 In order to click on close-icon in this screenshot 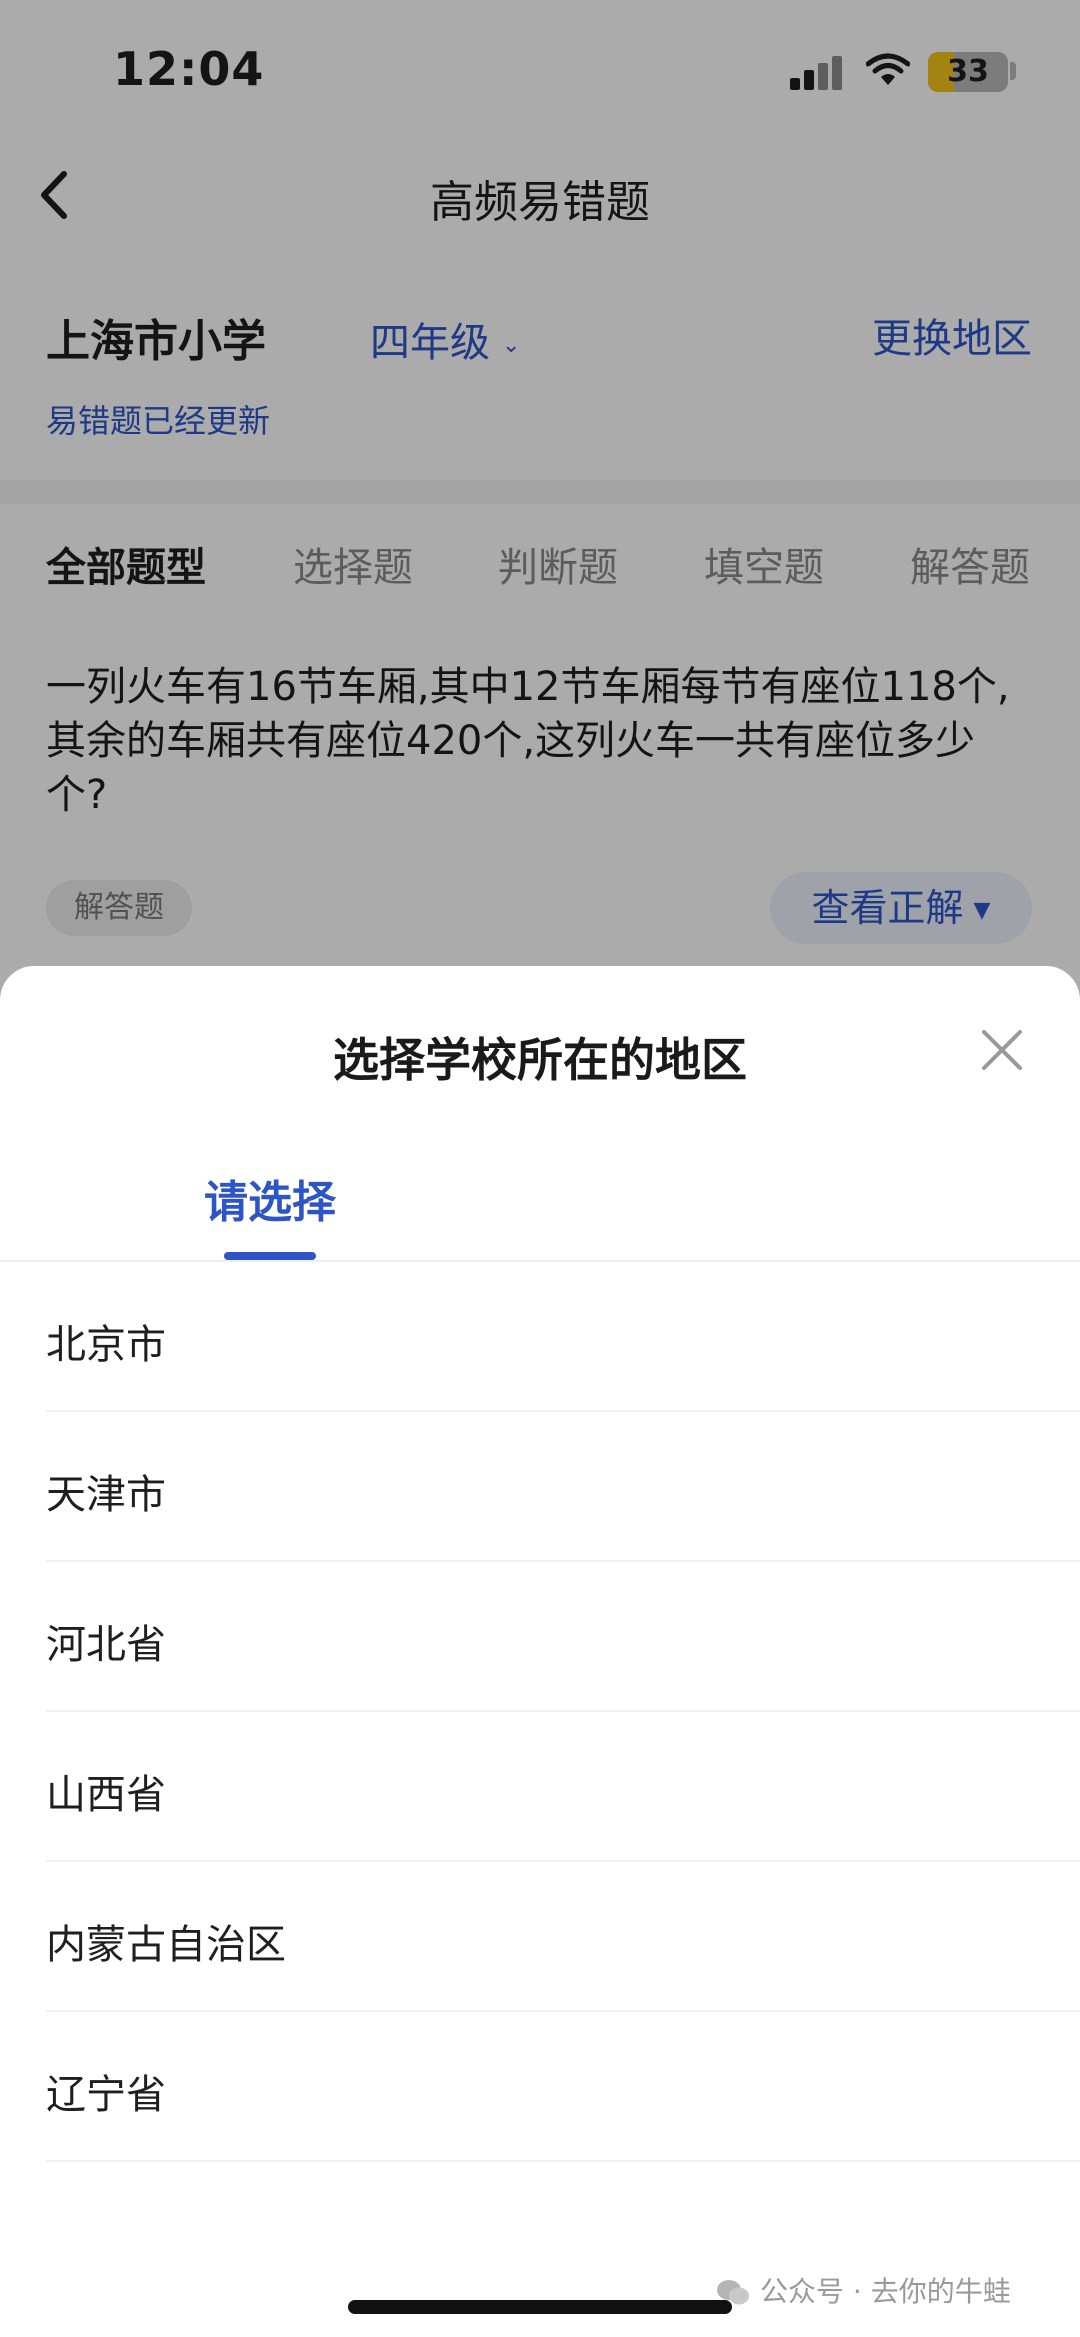, I will do `click(1002, 1050)`.